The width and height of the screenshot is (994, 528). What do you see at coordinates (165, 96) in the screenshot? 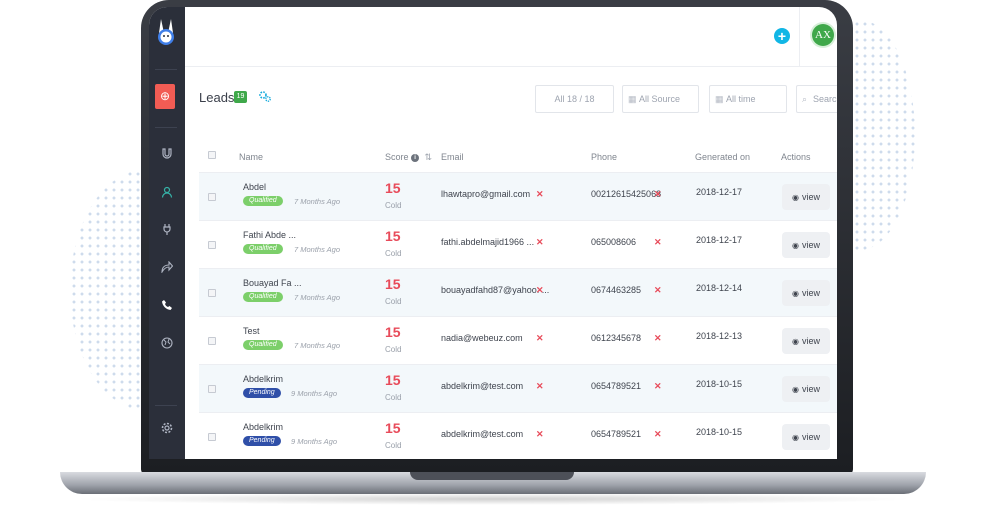
I see `sidebar-add-button: ⊕` at bounding box center [165, 96].